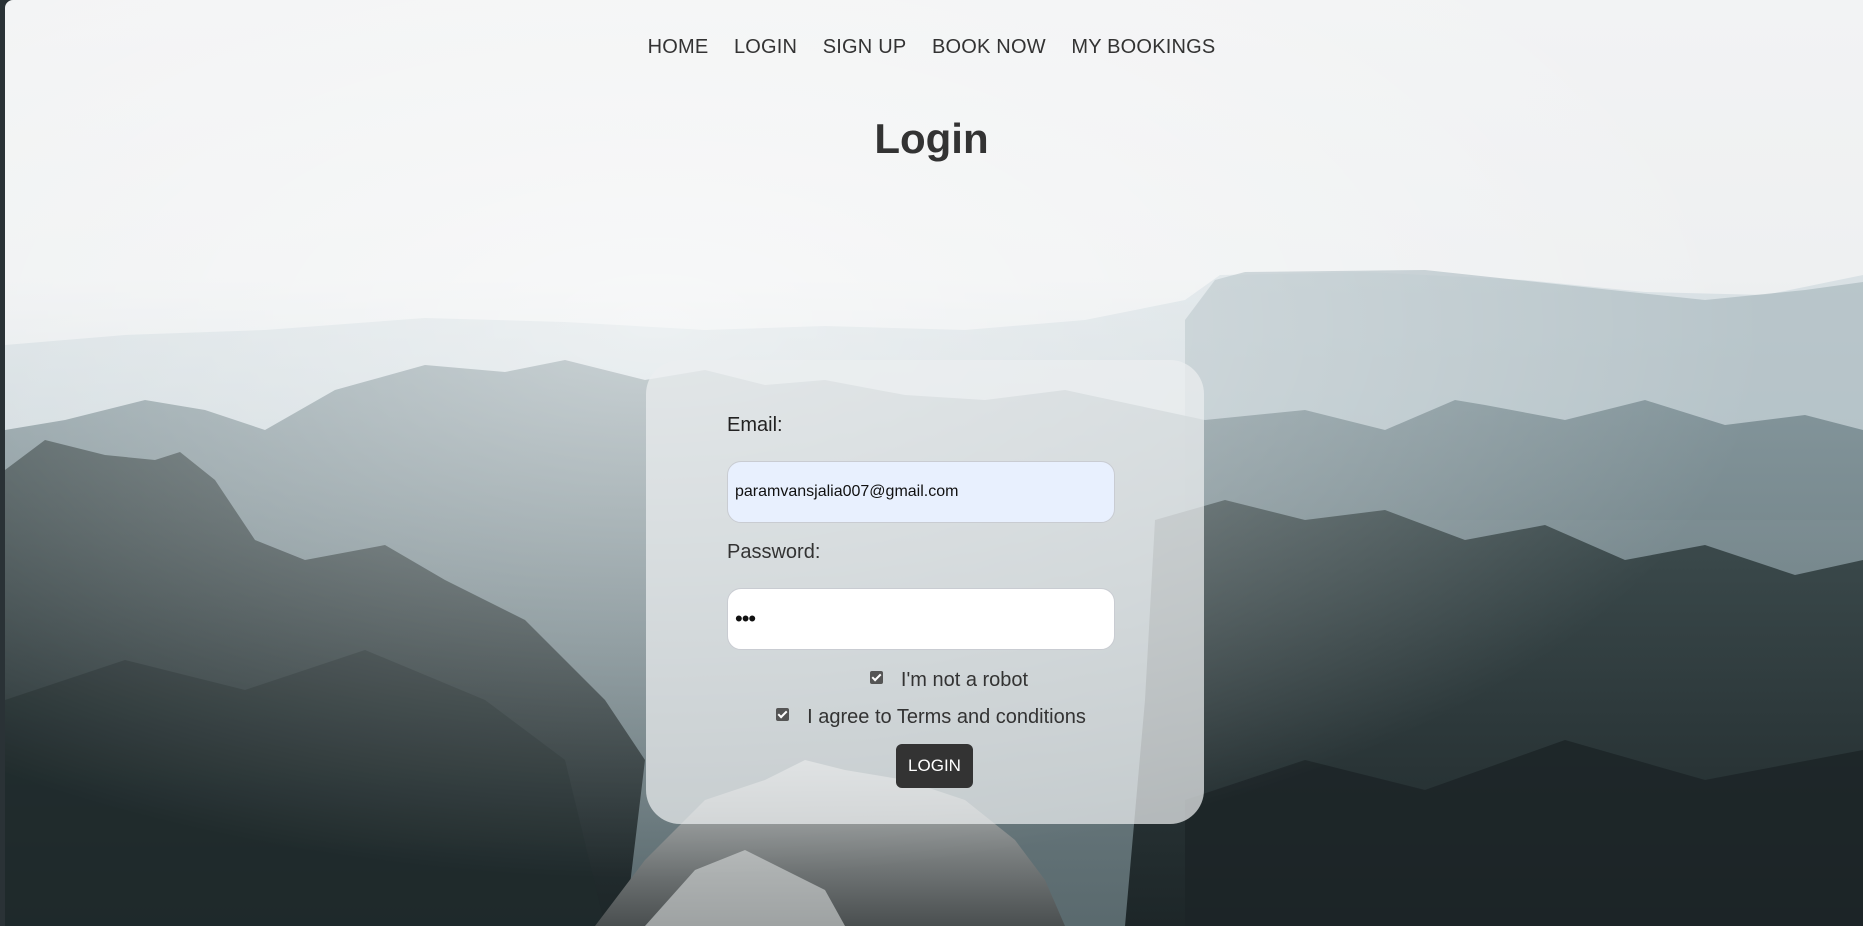 Image resolution: width=1863 pixels, height=926 pixels. What do you see at coordinates (755, 425) in the screenshot?
I see `email-label: Email:` at bounding box center [755, 425].